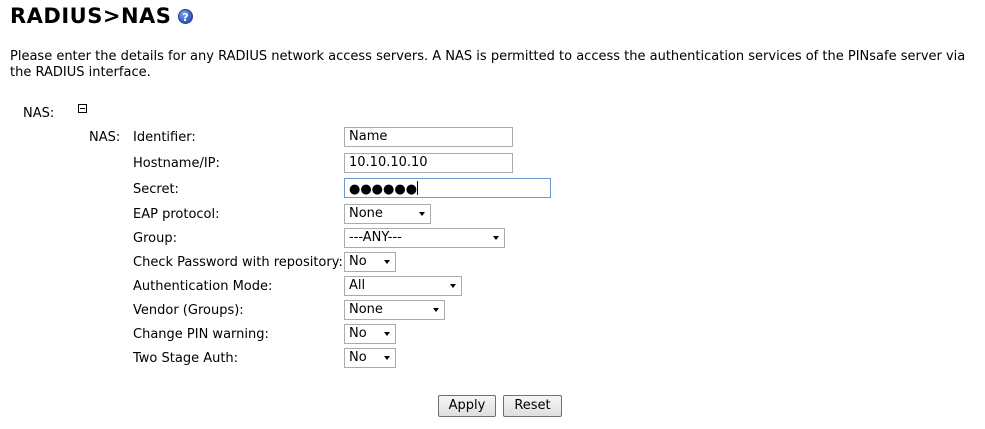  Describe the element at coordinates (467, 406) in the screenshot. I see `apply-button: Apply` at that location.